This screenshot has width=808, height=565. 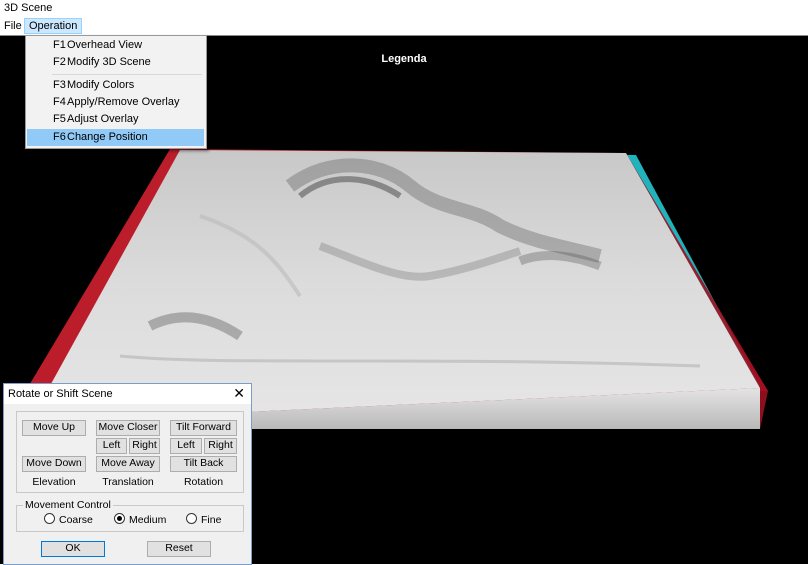 I want to click on radio-label: Fine, so click(x=211, y=520).